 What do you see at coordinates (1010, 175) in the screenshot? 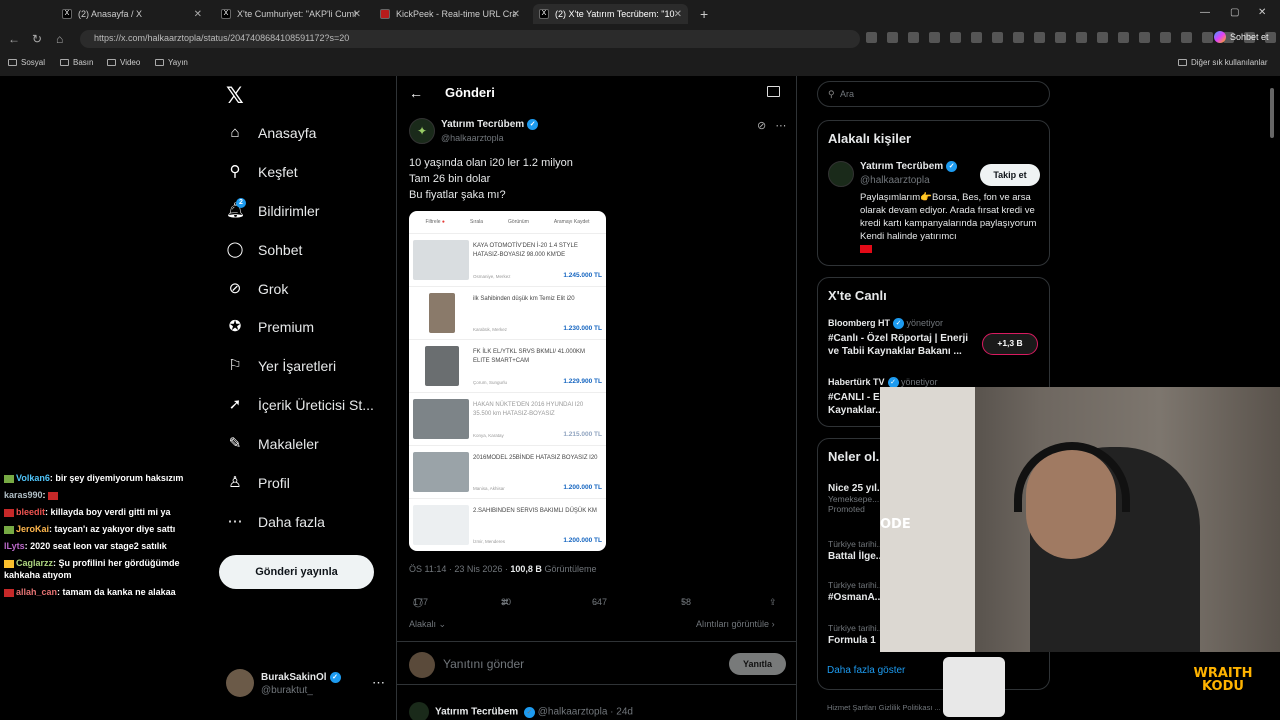
I see `follow-button: Takip et` at bounding box center [1010, 175].